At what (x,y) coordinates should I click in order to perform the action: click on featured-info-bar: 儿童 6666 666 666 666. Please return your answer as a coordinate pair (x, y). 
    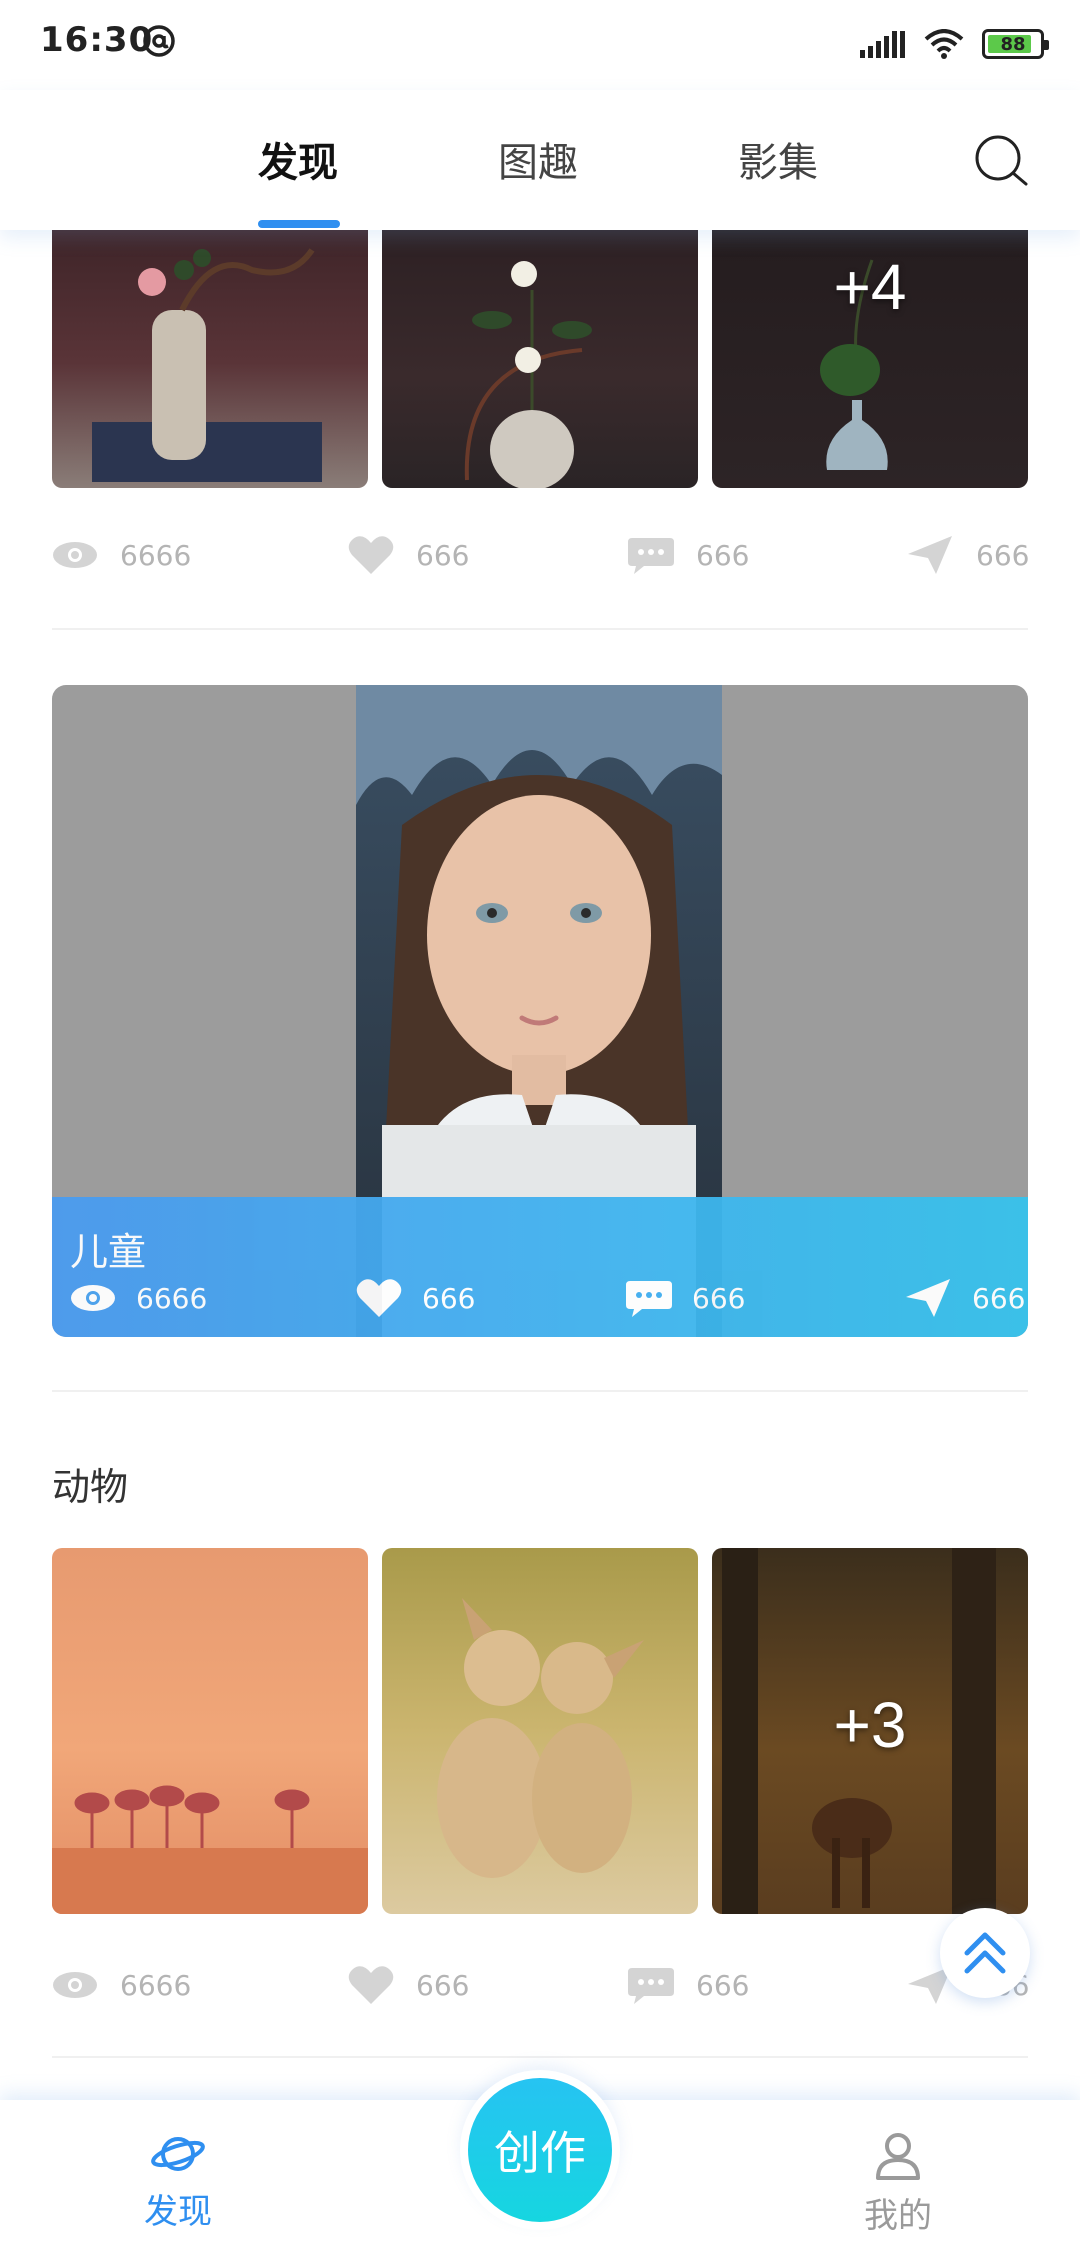
    Looking at the image, I should click on (540, 1267).